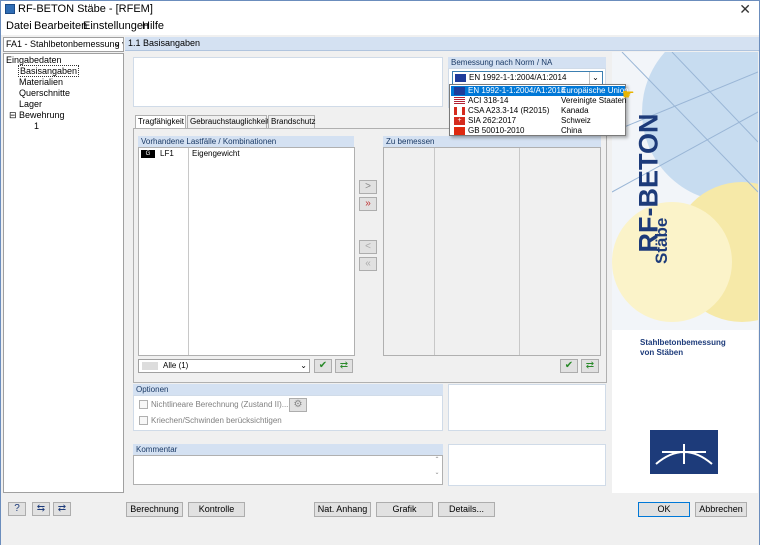 Image resolution: width=760 pixels, height=545 pixels. Describe the element at coordinates (517, 90) in the screenshot. I see `norm-option-code: EN 1992-1-1:2004/A1:2014` at that location.